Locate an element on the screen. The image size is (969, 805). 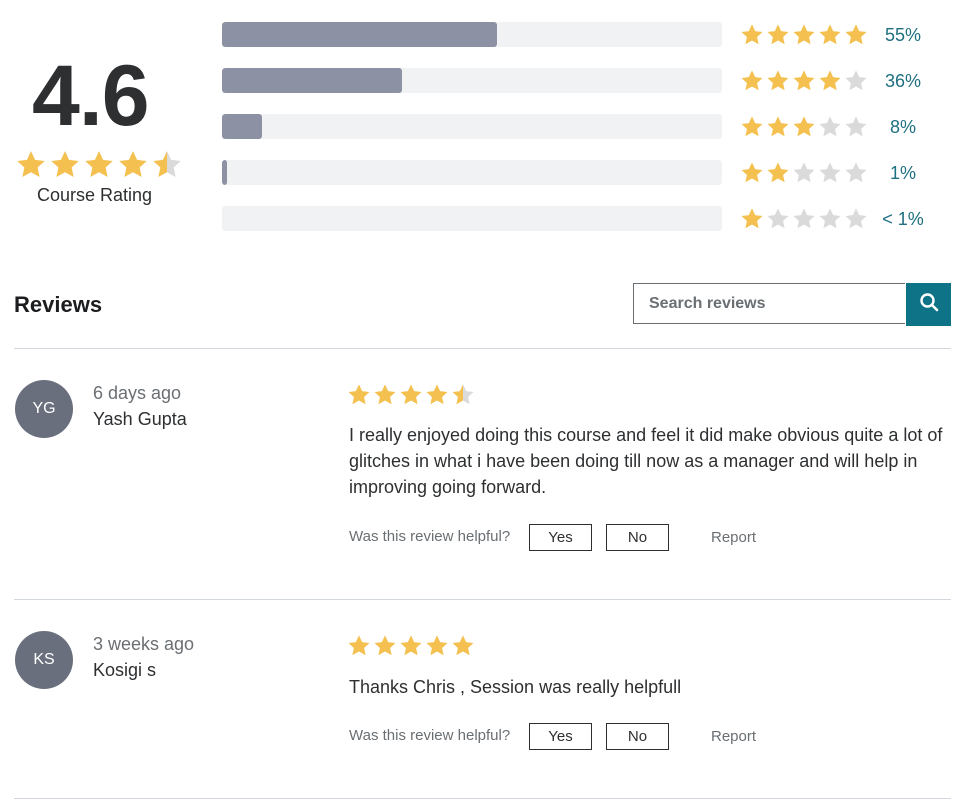
search-reviews-field is located at coordinates (769, 303).